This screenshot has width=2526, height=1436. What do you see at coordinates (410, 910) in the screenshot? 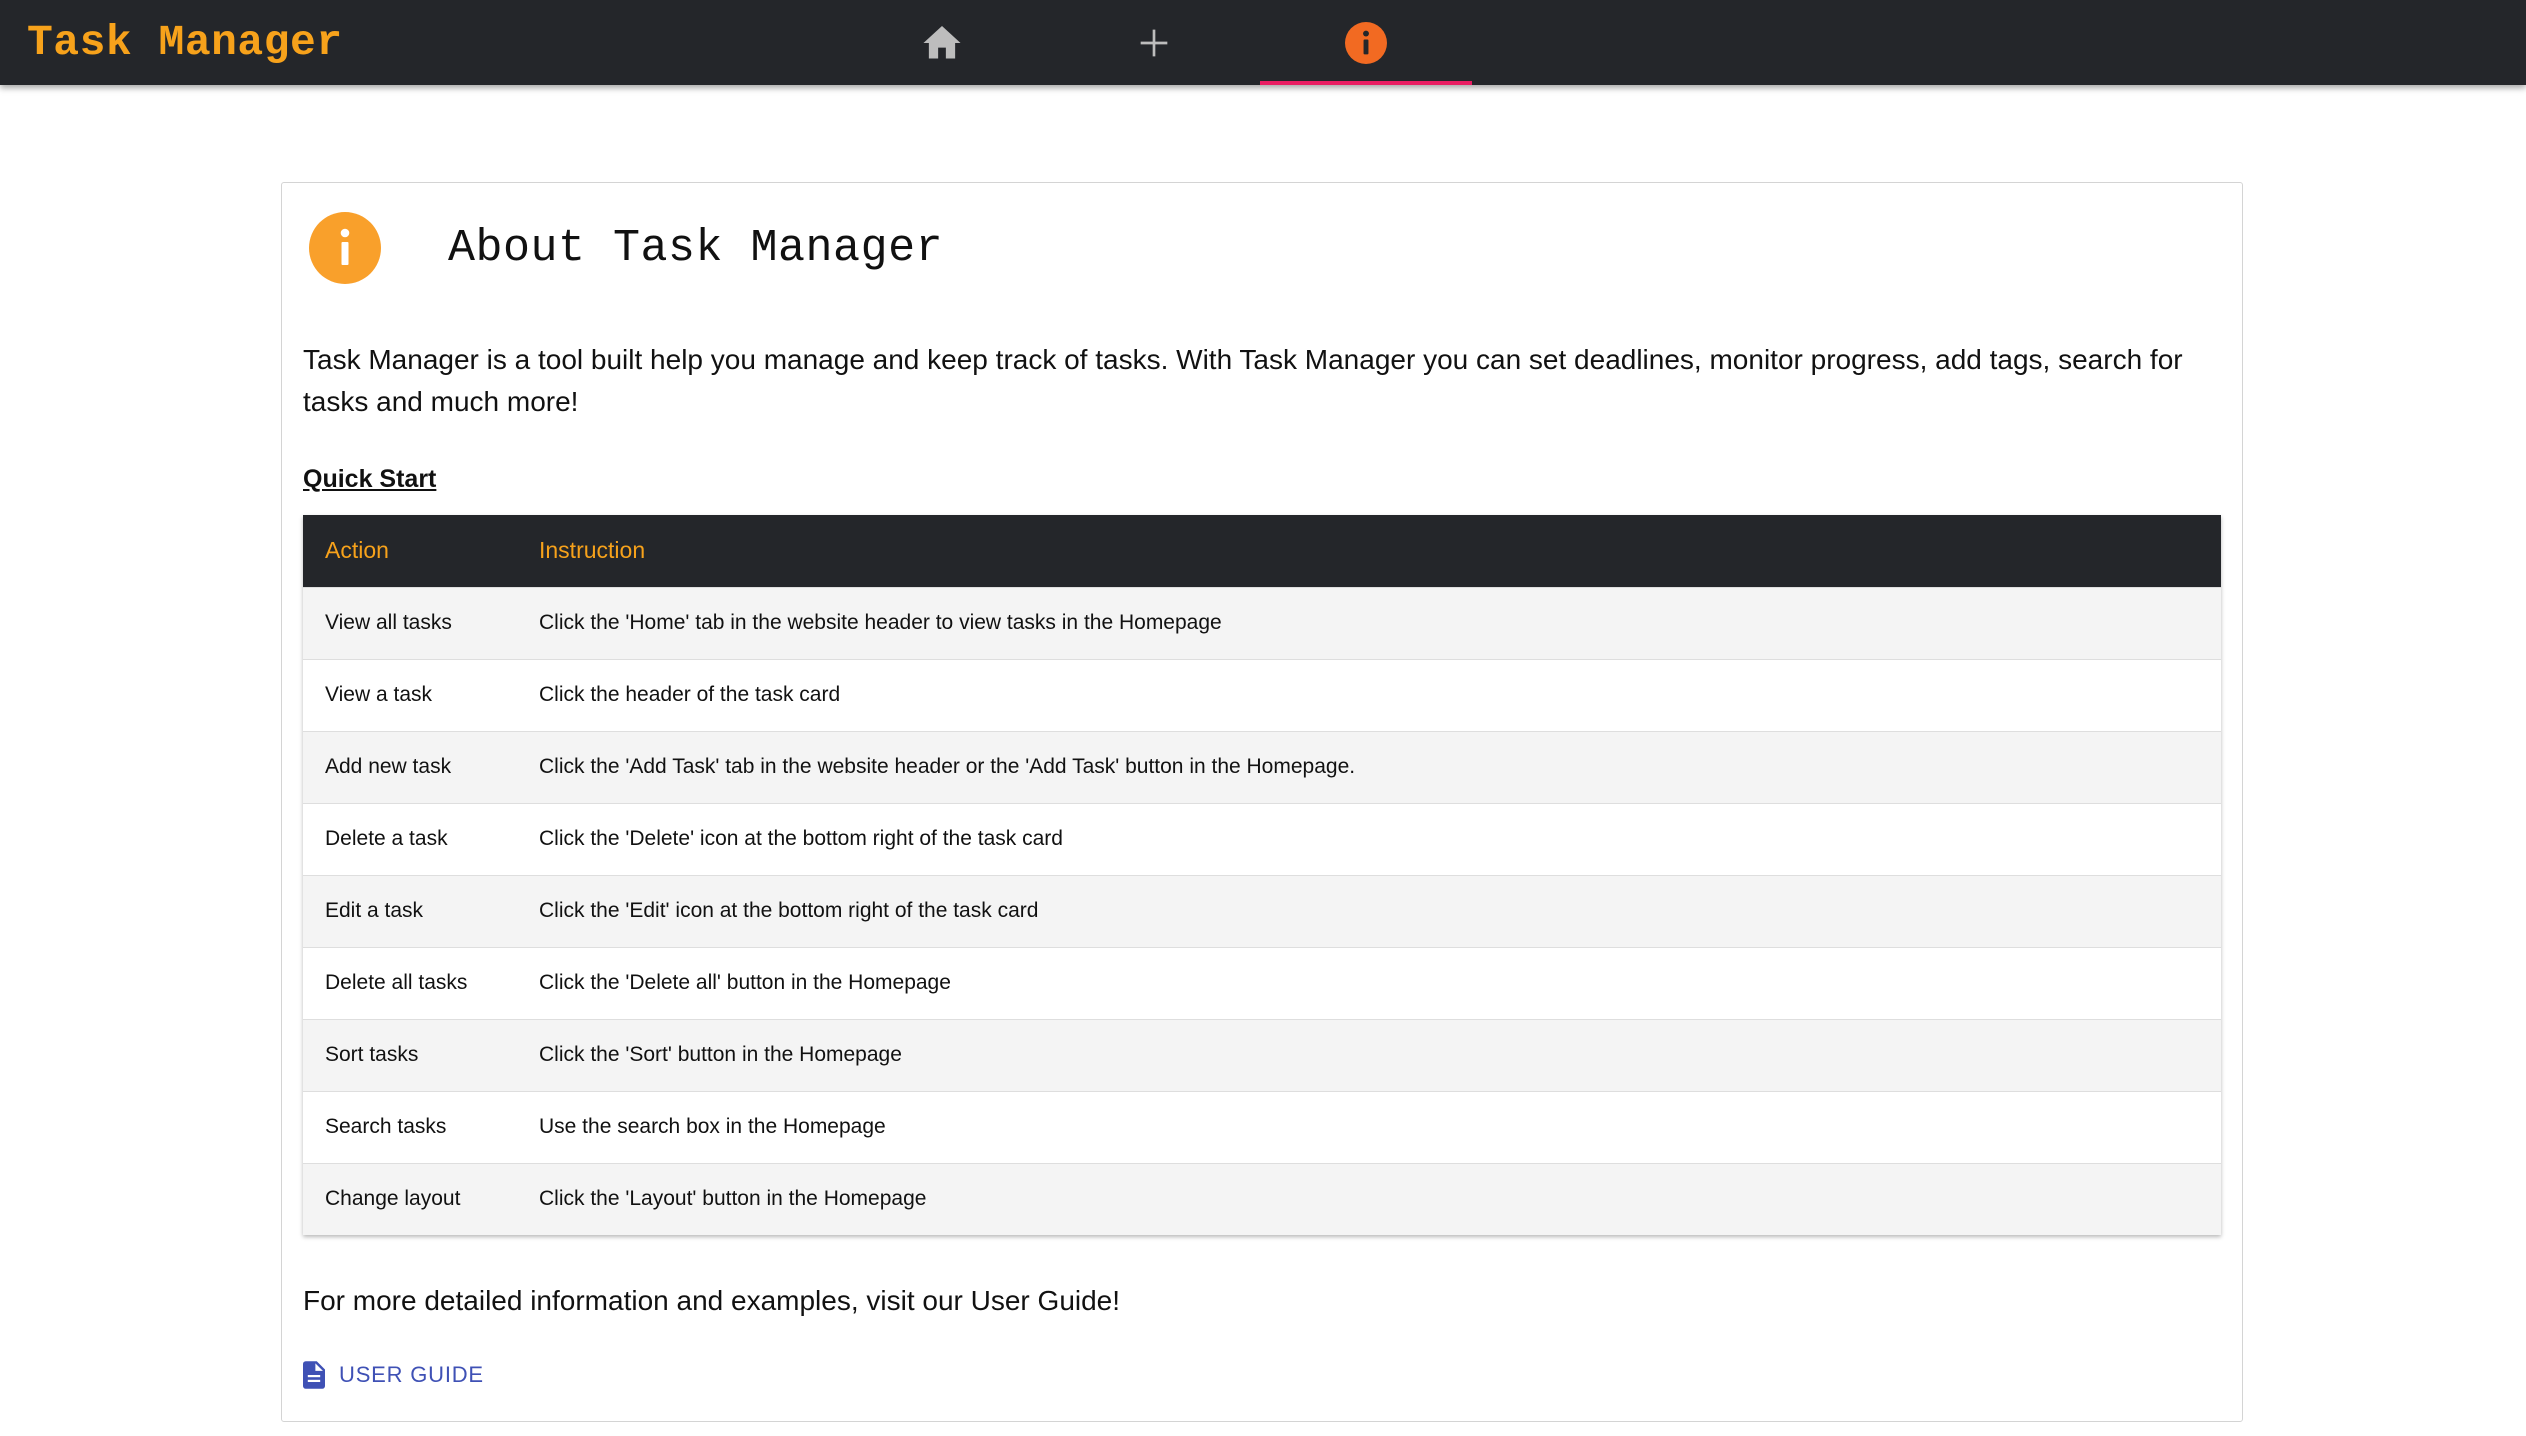
I see `action-cell: Edit a task` at bounding box center [410, 910].